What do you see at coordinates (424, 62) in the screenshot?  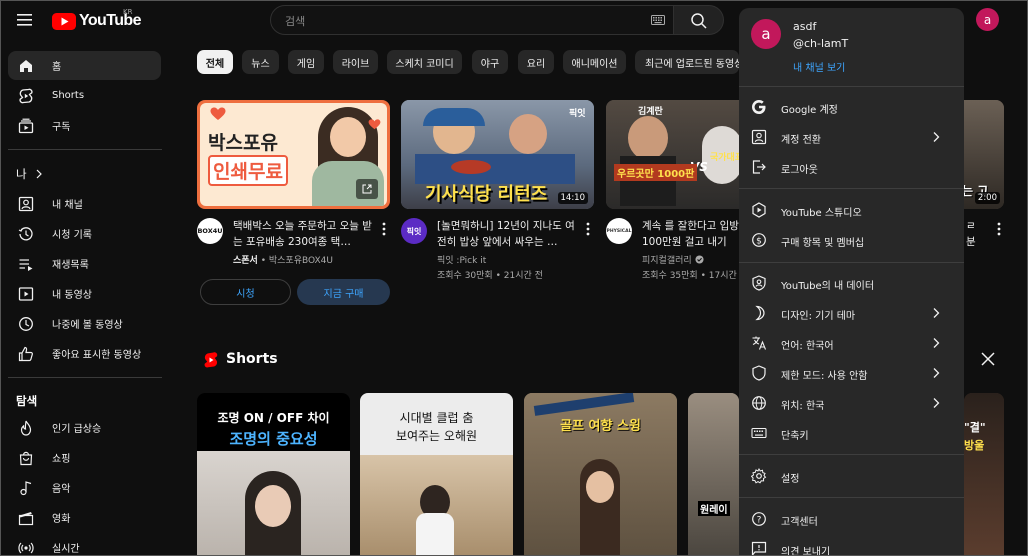 I see `chip-sketch-comedy: 스케치 코미디` at bounding box center [424, 62].